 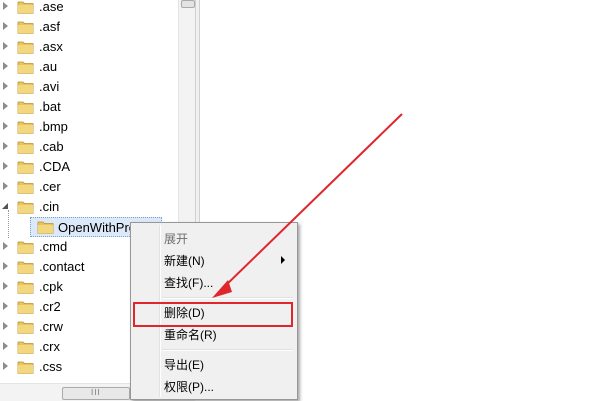 I want to click on menu-item-label: 新建(N), so click(x=184, y=261).